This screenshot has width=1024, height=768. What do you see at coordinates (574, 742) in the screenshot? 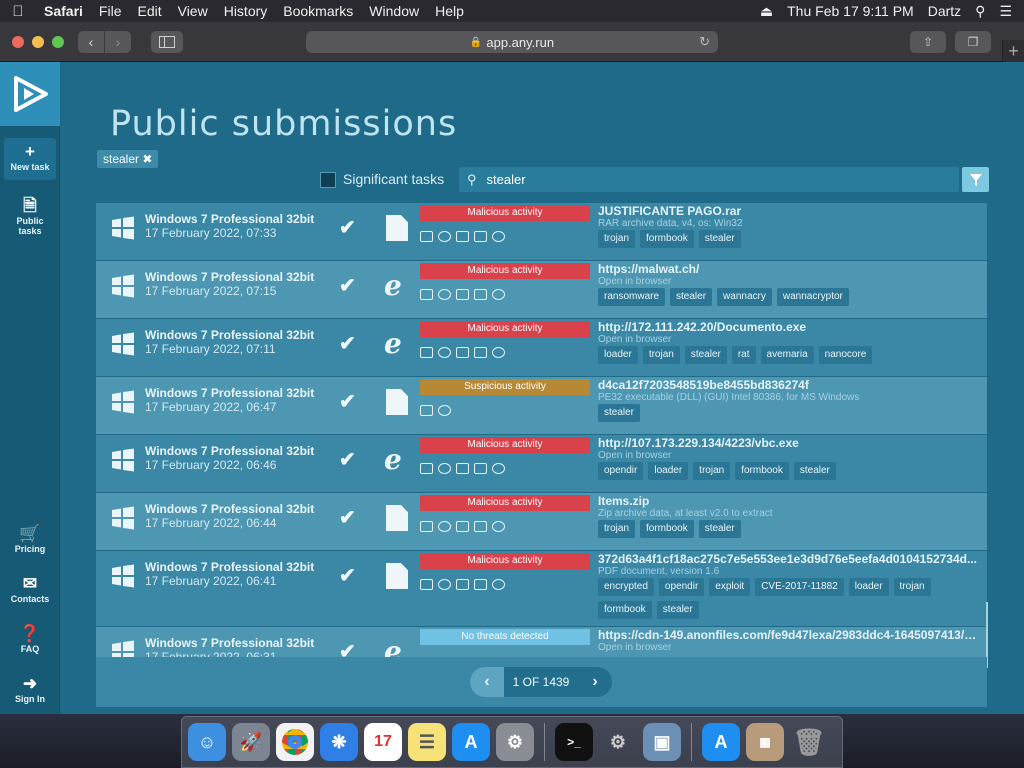
I see `terminal-icon: >_` at bounding box center [574, 742].